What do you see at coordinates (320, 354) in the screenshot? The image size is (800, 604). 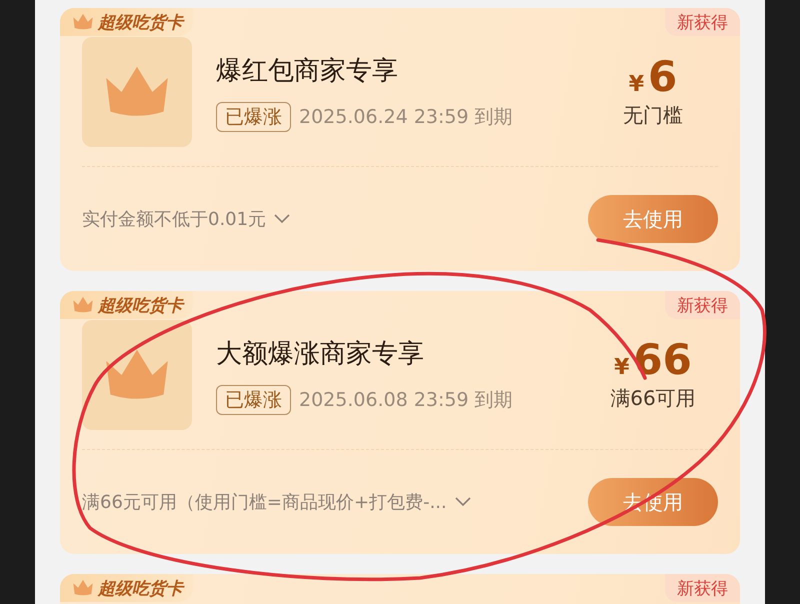 I see `coupon-title: 大额爆涨商家专享` at bounding box center [320, 354].